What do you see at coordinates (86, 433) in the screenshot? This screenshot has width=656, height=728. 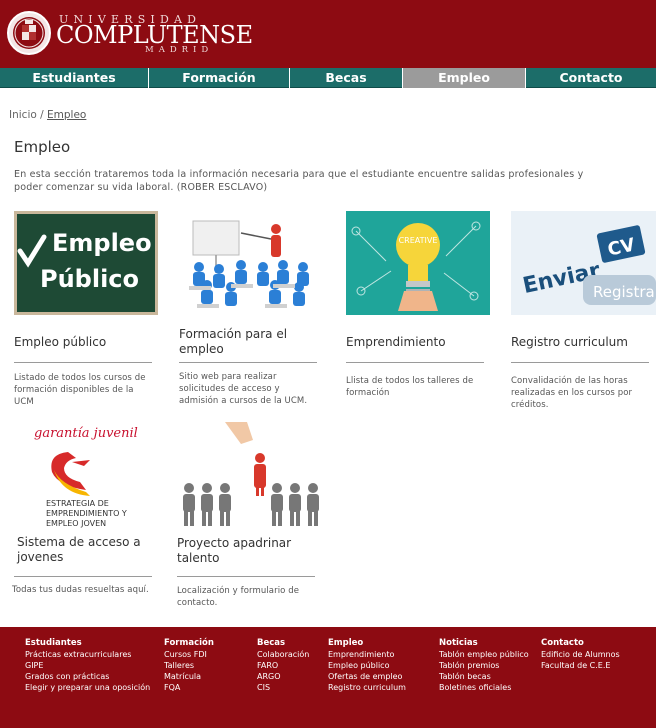 I see `garantia-juvenil-heading: garantía juvenil` at bounding box center [86, 433].